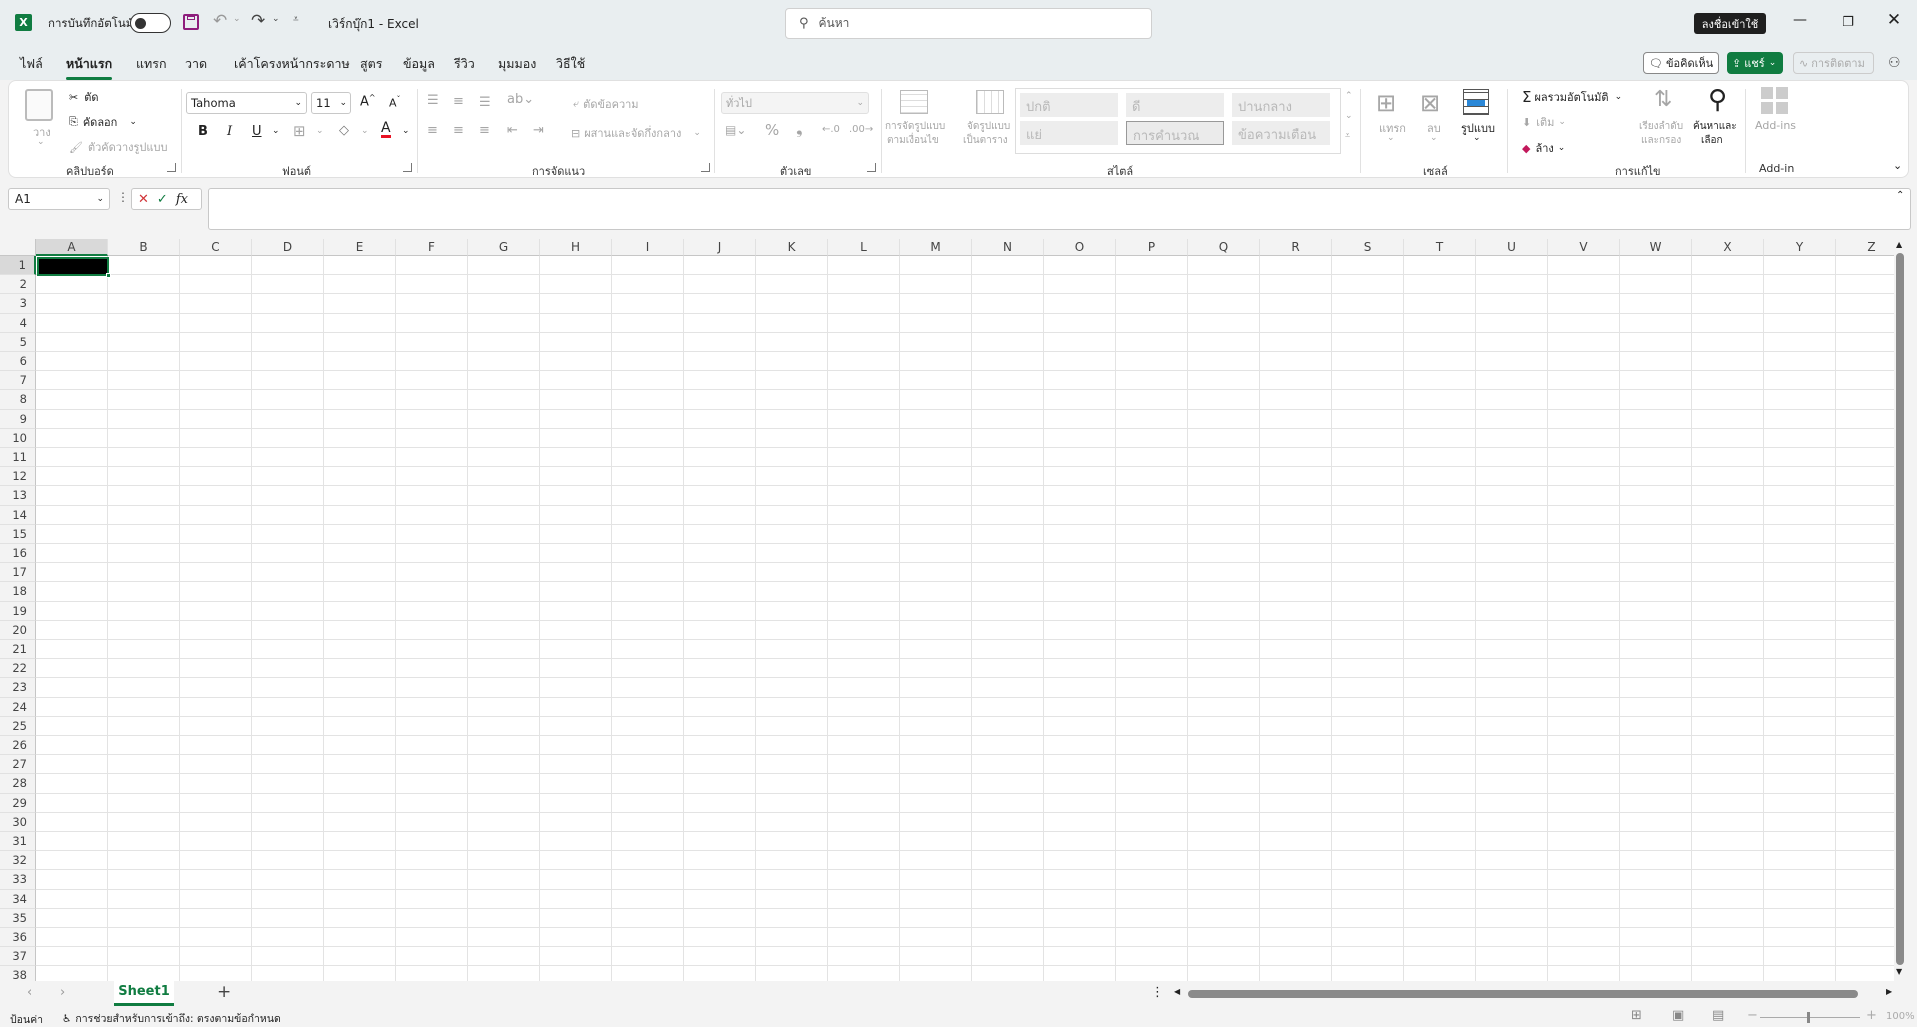  I want to click on tab-help: วิธีใช้, so click(570, 64).